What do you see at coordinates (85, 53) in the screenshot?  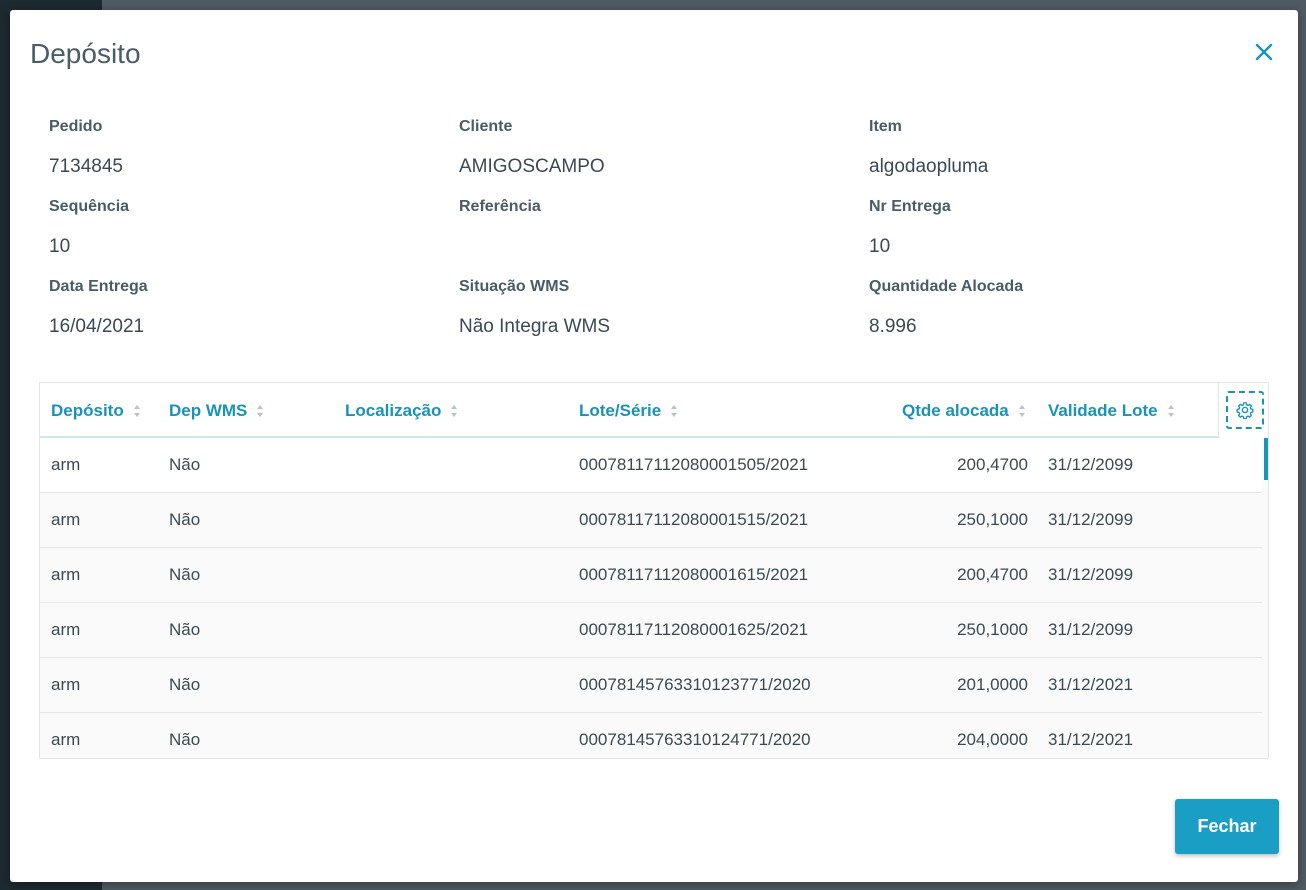 I see `modal-title: Depósito` at bounding box center [85, 53].